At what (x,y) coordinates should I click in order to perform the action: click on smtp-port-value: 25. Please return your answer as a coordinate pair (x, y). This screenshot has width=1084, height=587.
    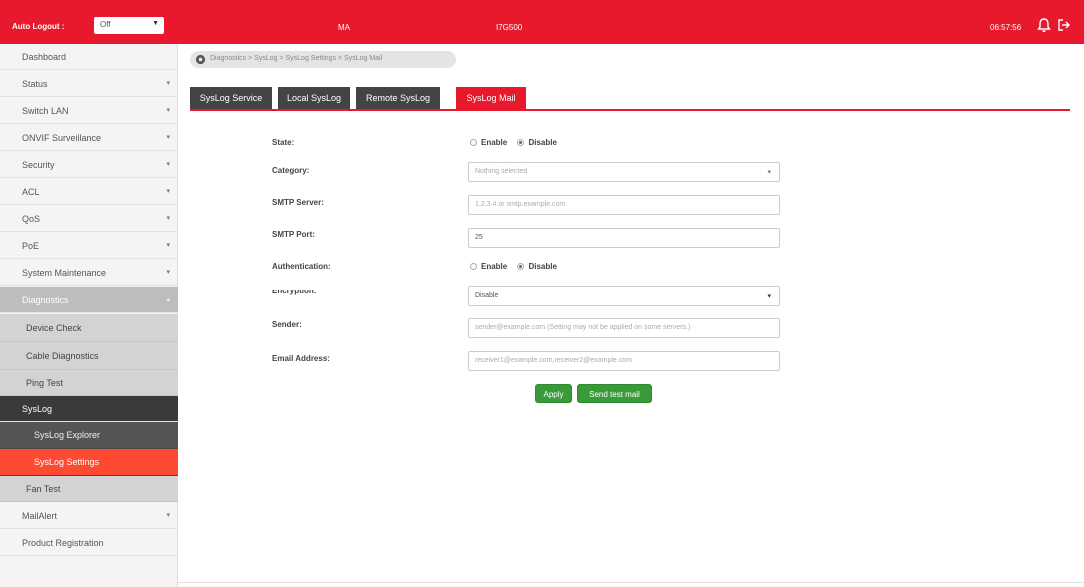
    Looking at the image, I should click on (479, 237).